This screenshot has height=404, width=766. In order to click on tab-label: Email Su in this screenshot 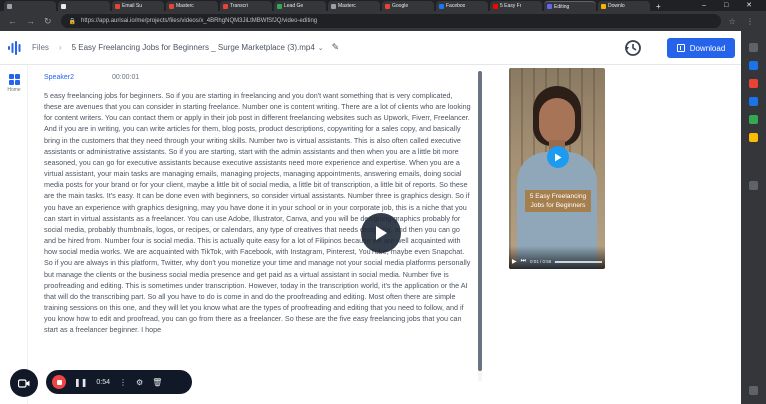, I will do `click(132, 6)`.